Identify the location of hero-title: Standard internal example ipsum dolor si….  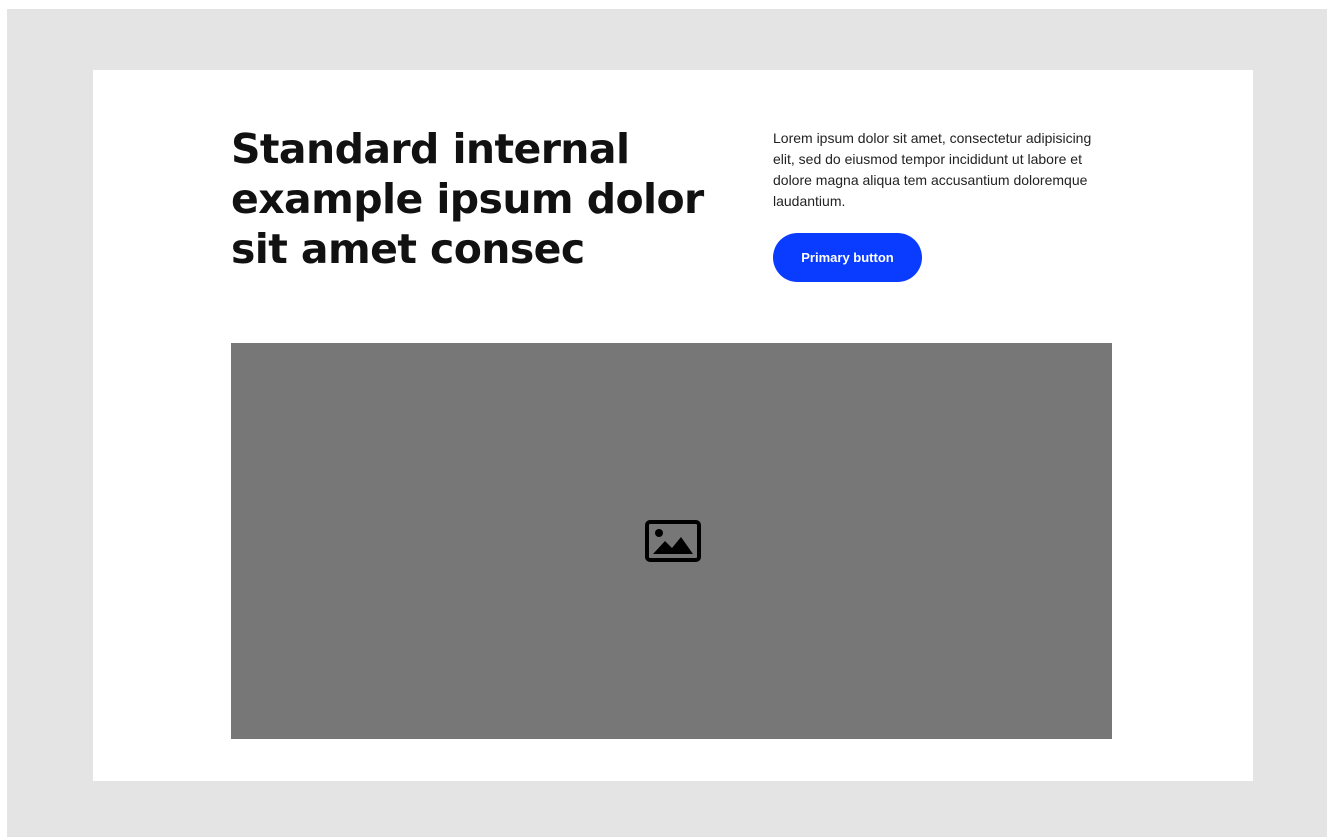
(467, 199).